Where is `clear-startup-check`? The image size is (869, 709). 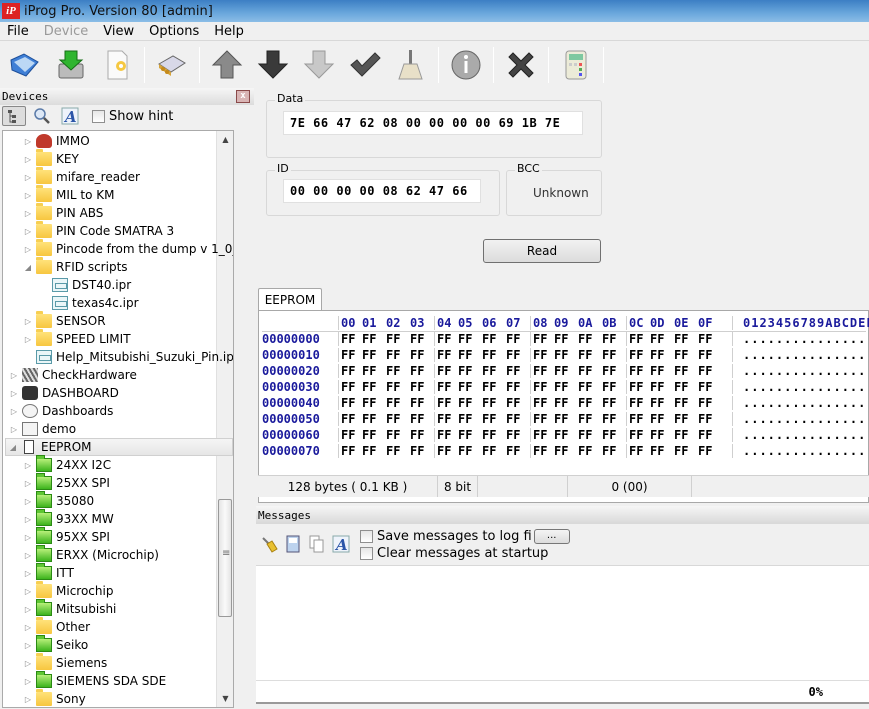 clear-startup-check is located at coordinates (366, 553).